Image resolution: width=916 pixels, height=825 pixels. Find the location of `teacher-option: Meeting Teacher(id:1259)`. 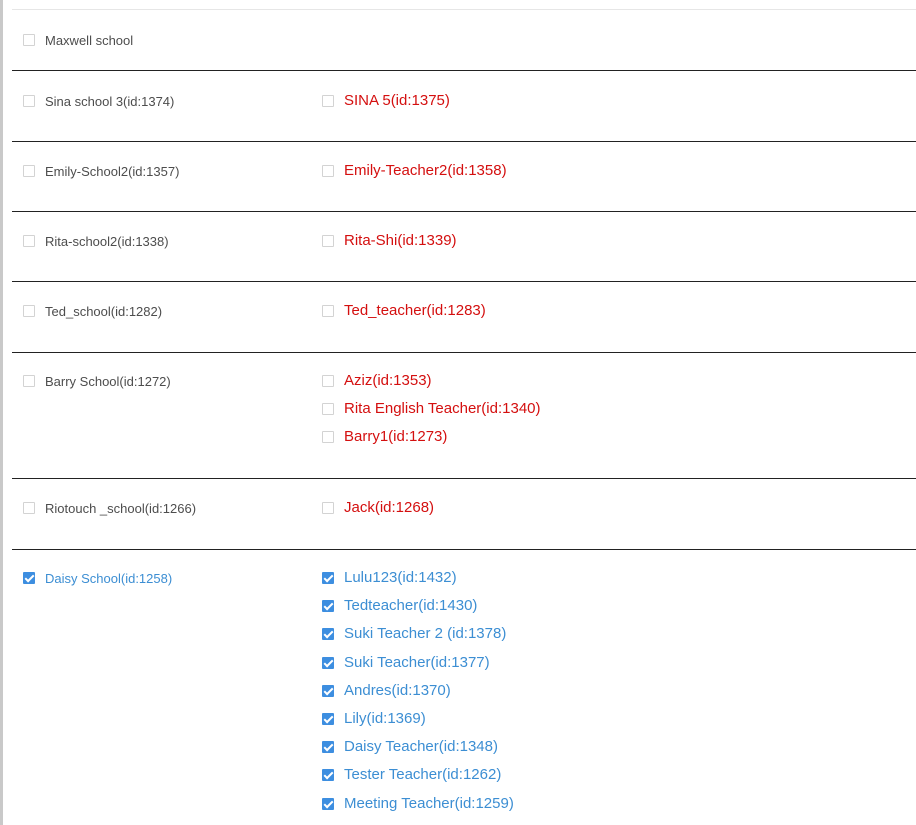

teacher-option: Meeting Teacher(id:1259) is located at coordinates (418, 808).